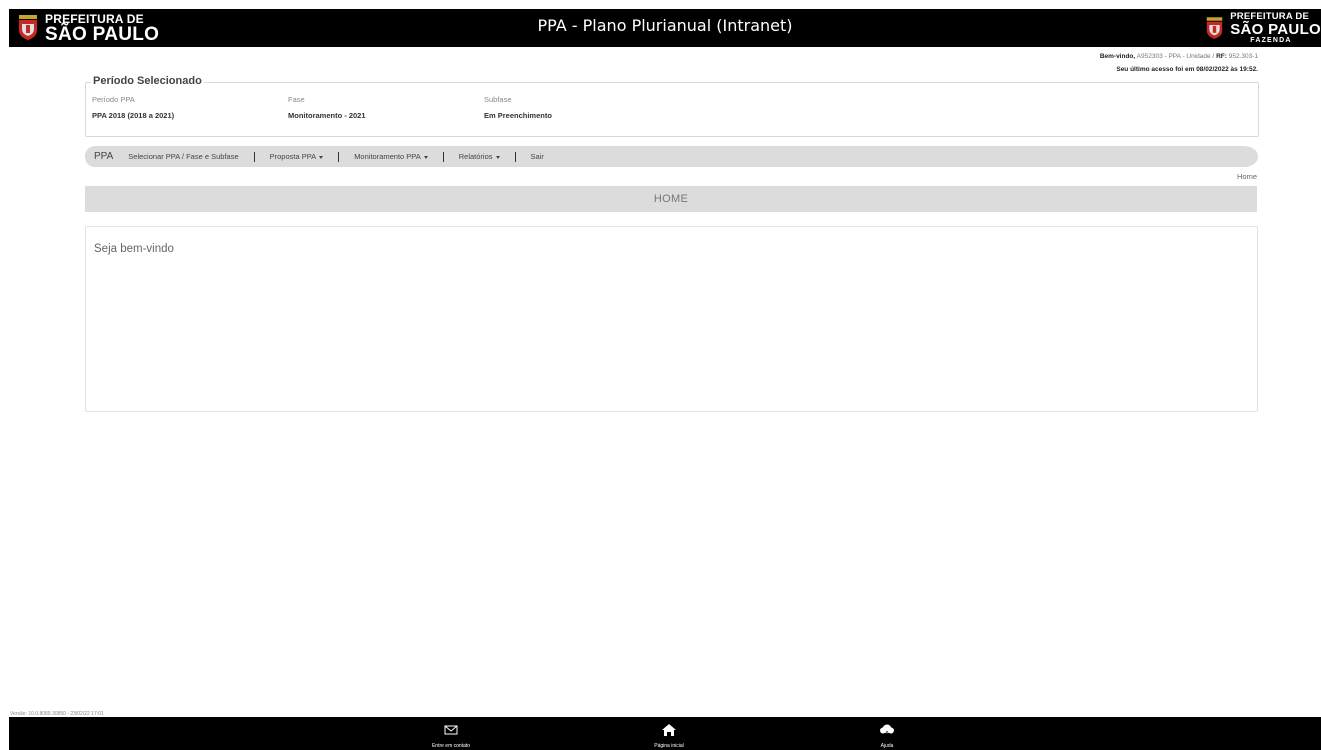 Image resolution: width=1321 pixels, height=750 pixels. Describe the element at coordinates (1247, 176) in the screenshot. I see `breadcrumb: Home` at that location.